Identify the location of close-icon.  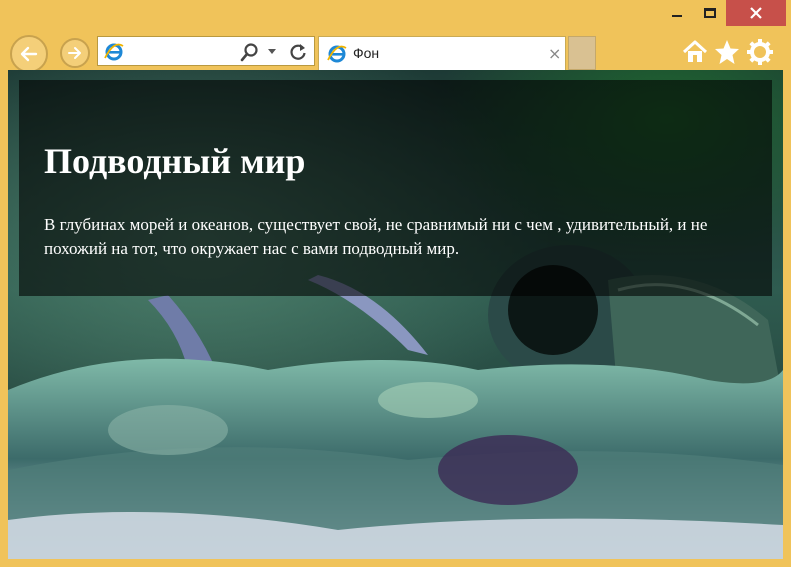
(756, 13).